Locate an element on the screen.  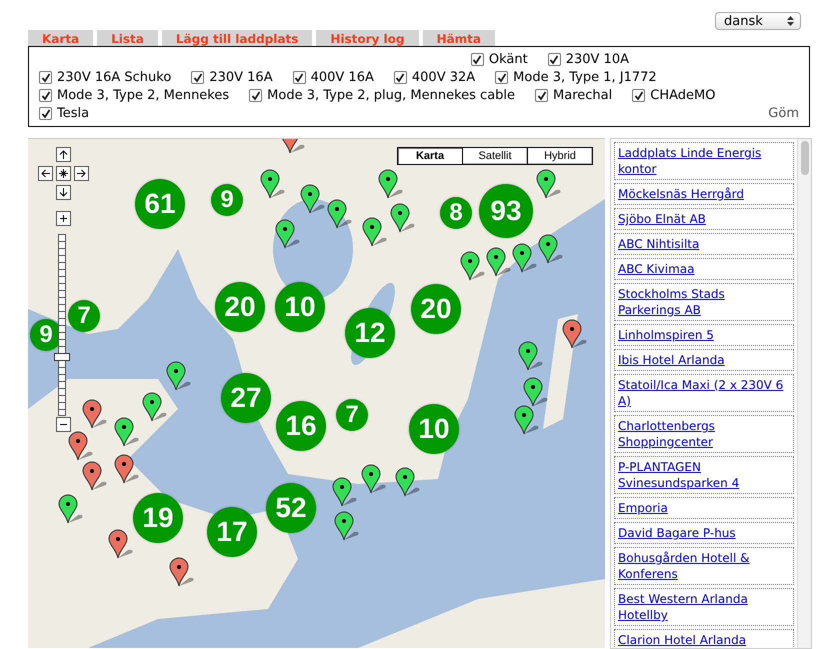
location-link: P-PLANTAGEN Svinesundsparken 4 is located at coordinates (704, 475).